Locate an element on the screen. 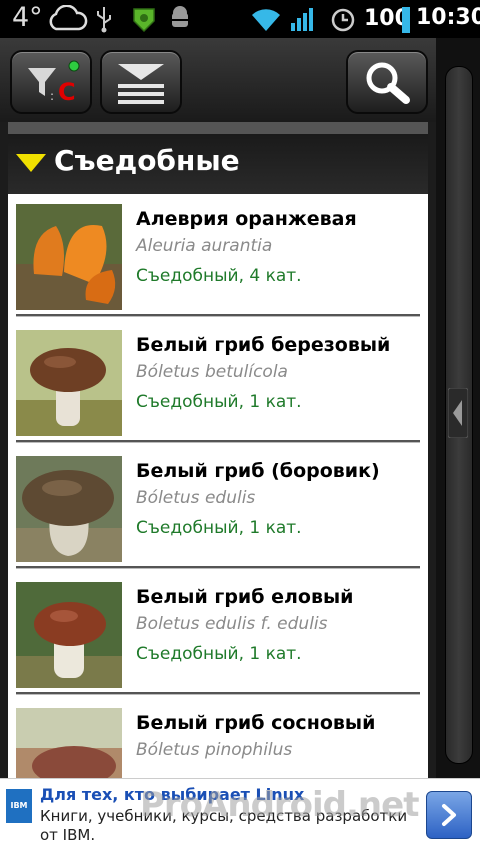  filter-icon: : is located at coordinates (54, 81).